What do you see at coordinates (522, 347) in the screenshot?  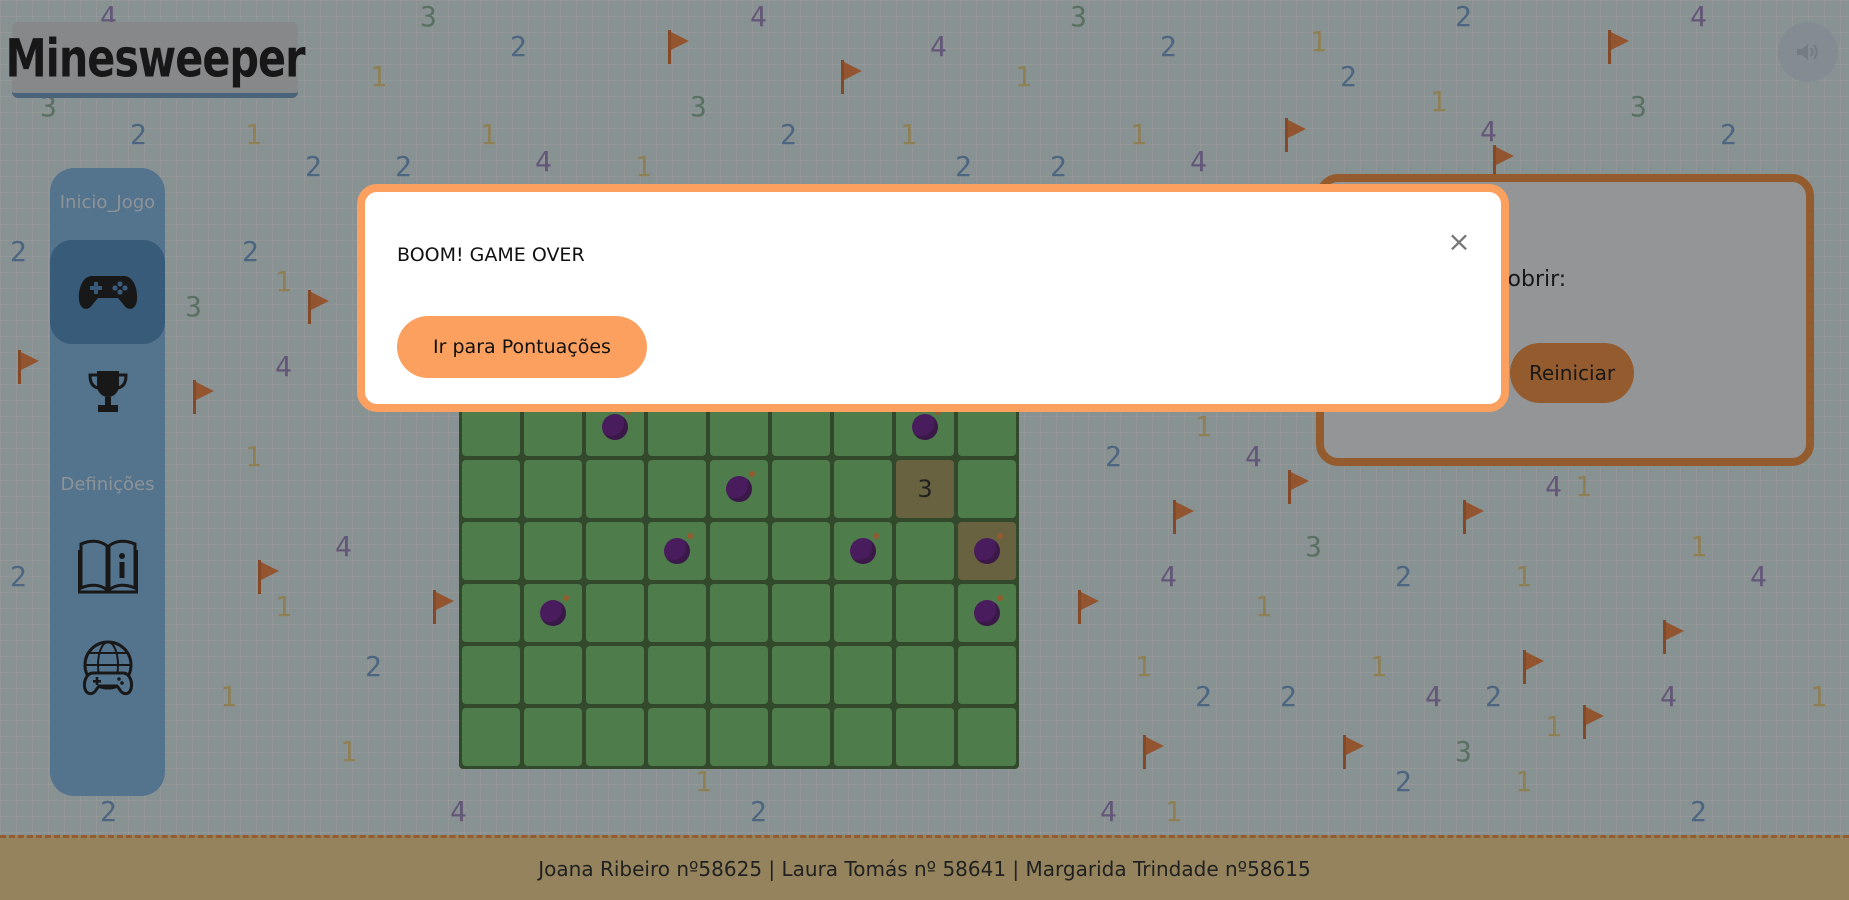 I see `go-to-scores-button: Ir para Pontuações` at bounding box center [522, 347].